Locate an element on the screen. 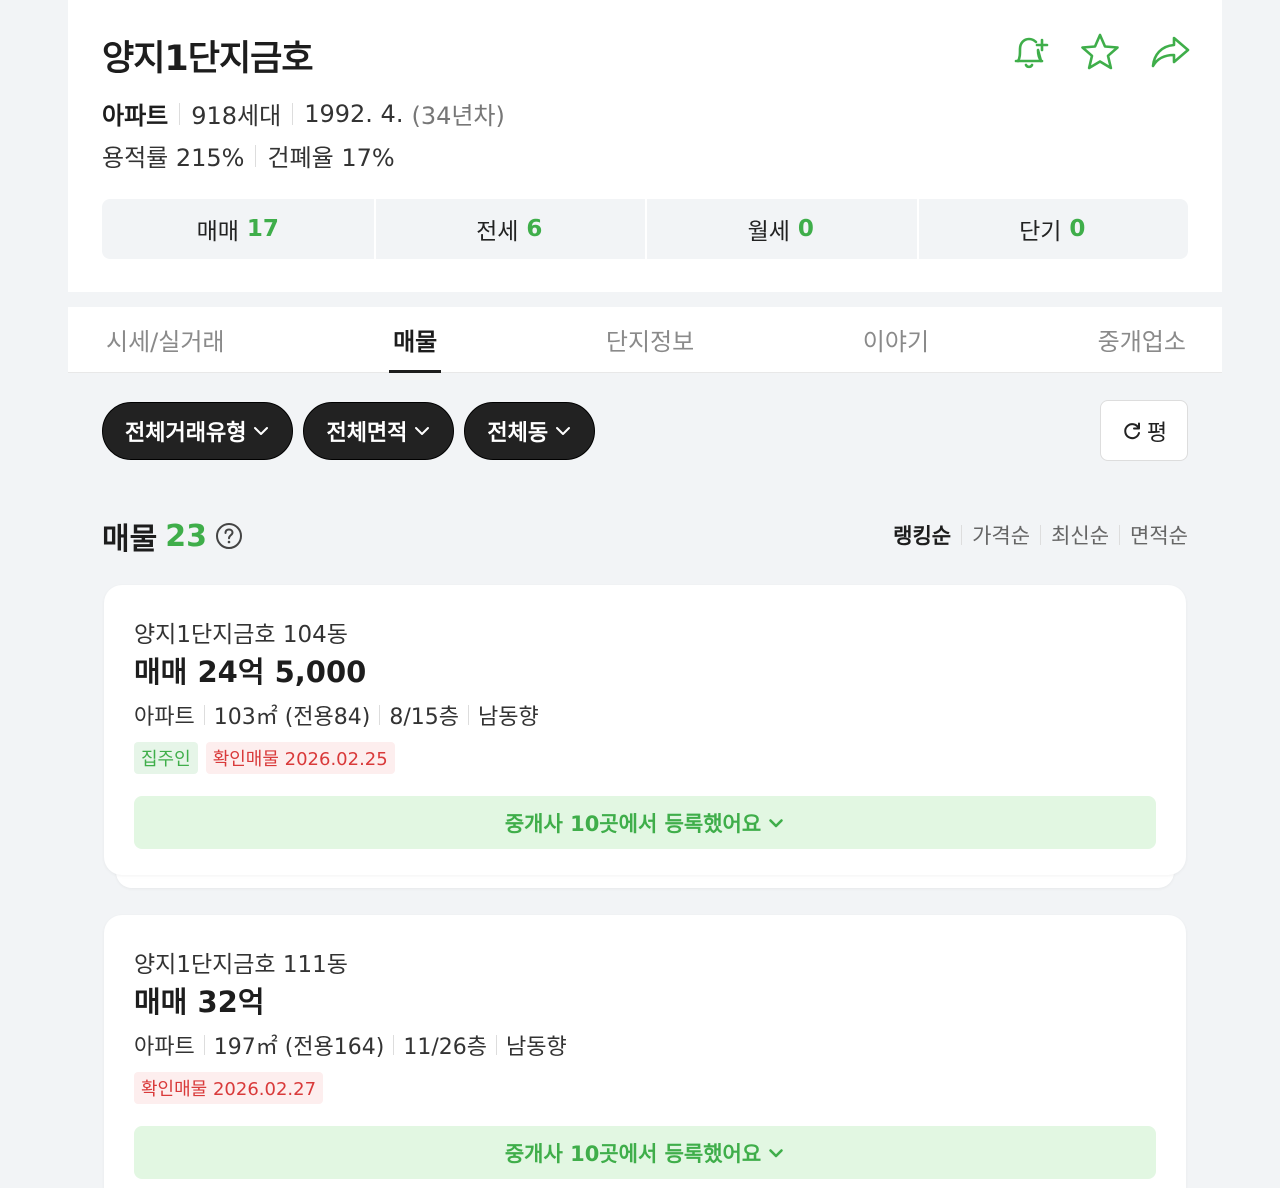  trade-count-shortterm: 단기 0 is located at coordinates (1052, 229).